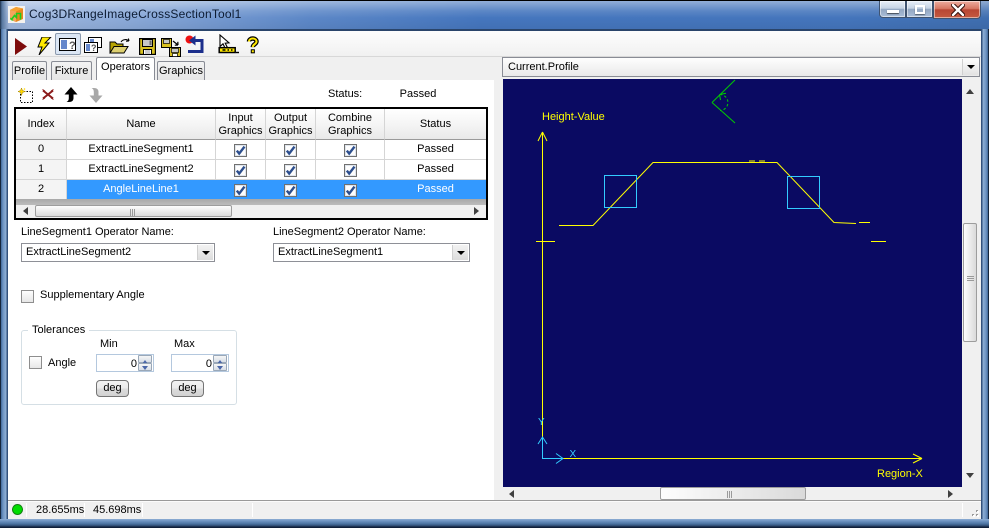 Image resolution: width=989 pixels, height=528 pixels. Describe the element at coordinates (573, 454) in the screenshot. I see `svg-text: X` at that location.